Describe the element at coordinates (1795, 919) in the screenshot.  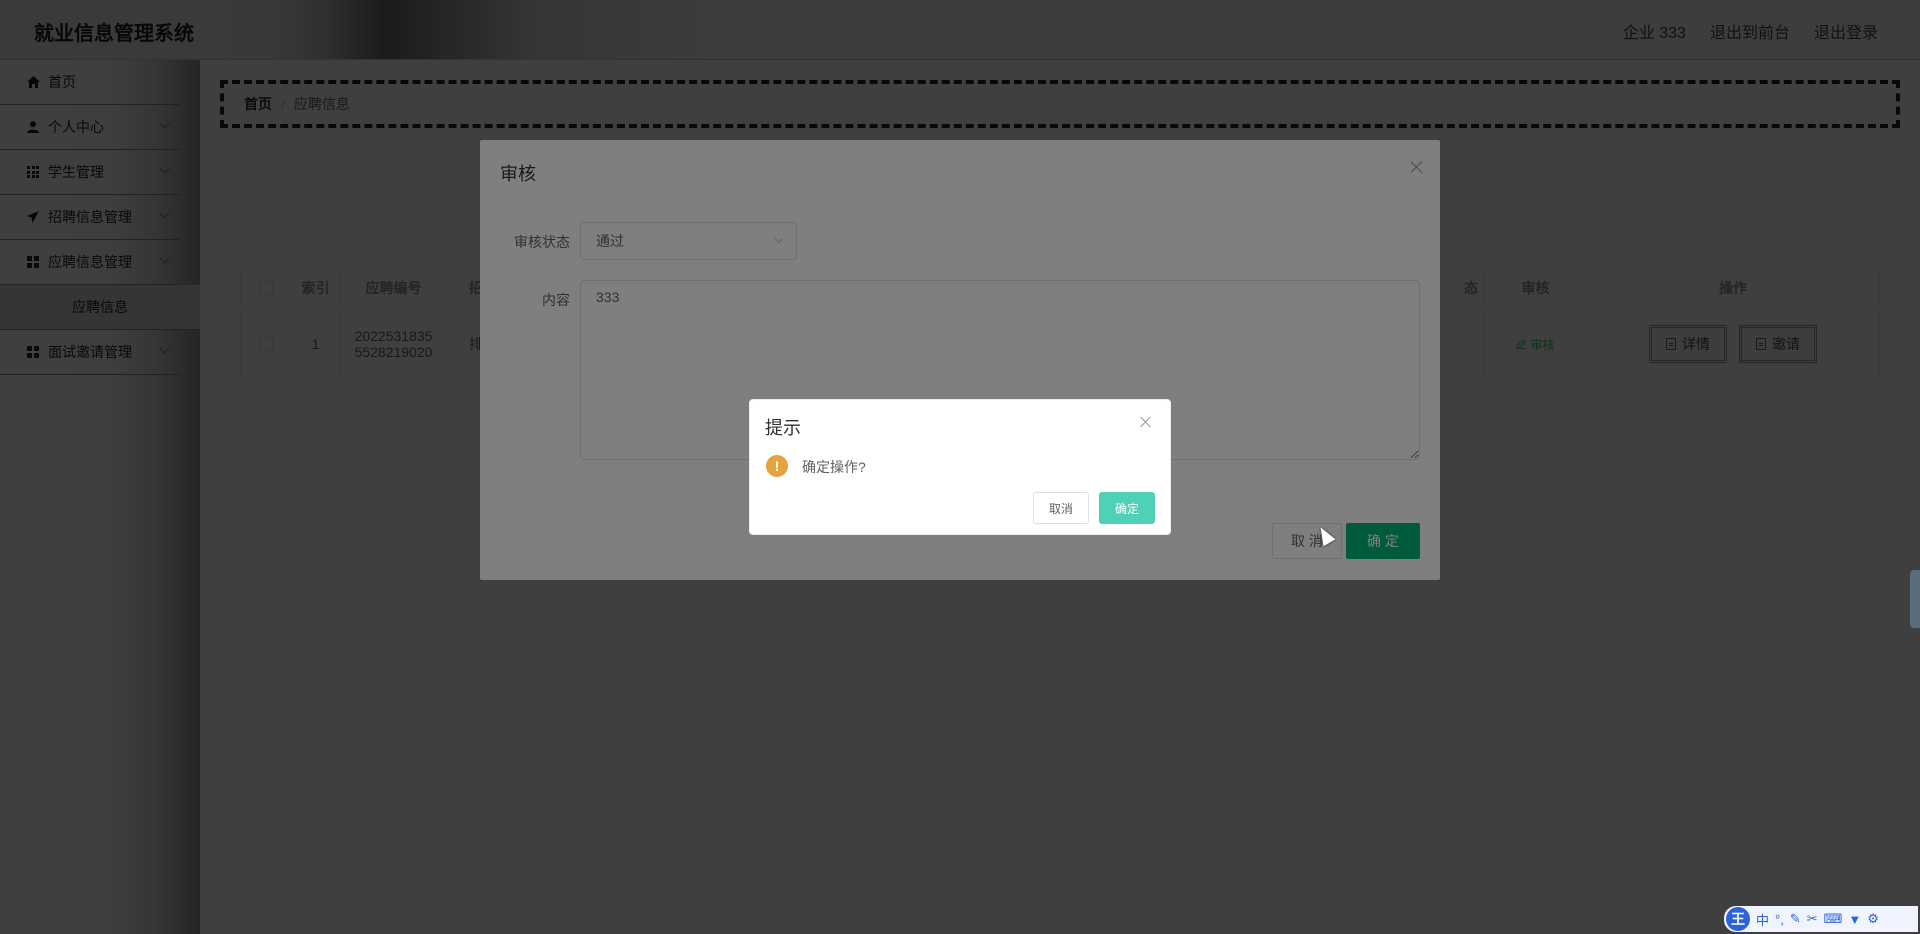
I see `pen-icon: ✎` at that location.